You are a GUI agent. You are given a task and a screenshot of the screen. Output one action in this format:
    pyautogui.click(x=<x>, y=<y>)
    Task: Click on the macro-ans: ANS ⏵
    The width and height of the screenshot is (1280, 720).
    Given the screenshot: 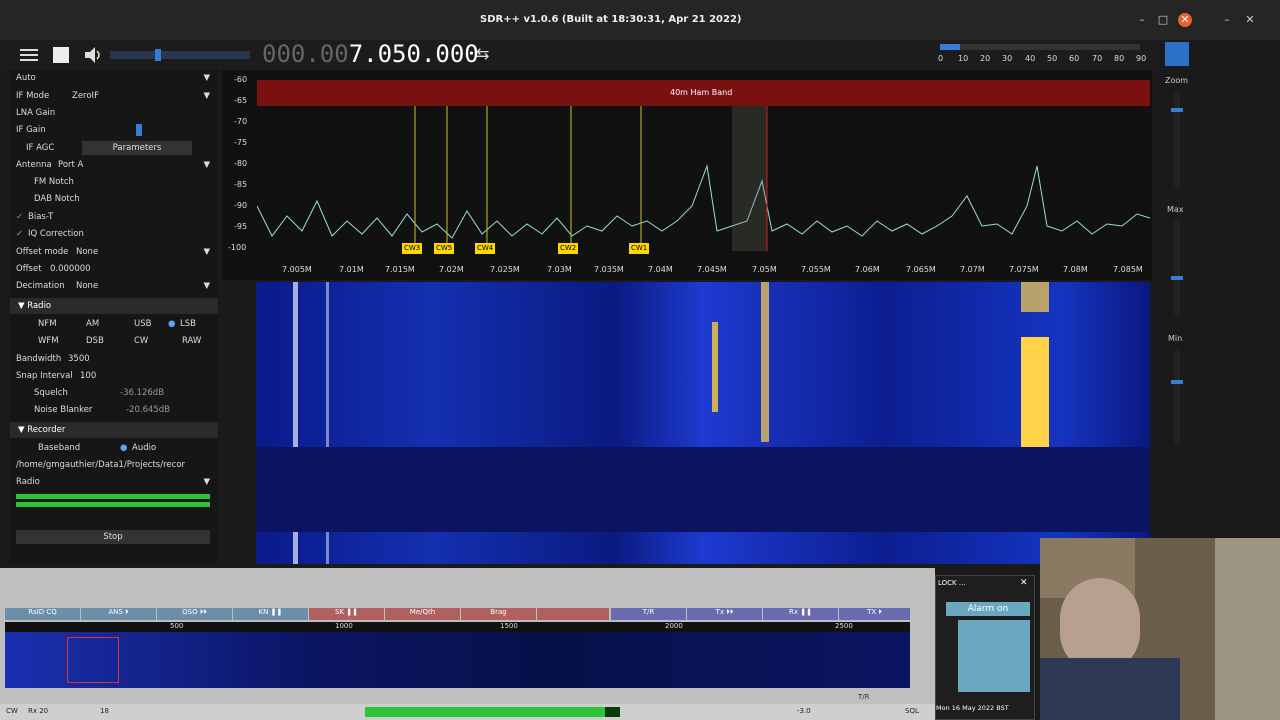 What is the action you would take?
    pyautogui.click(x=118, y=614)
    